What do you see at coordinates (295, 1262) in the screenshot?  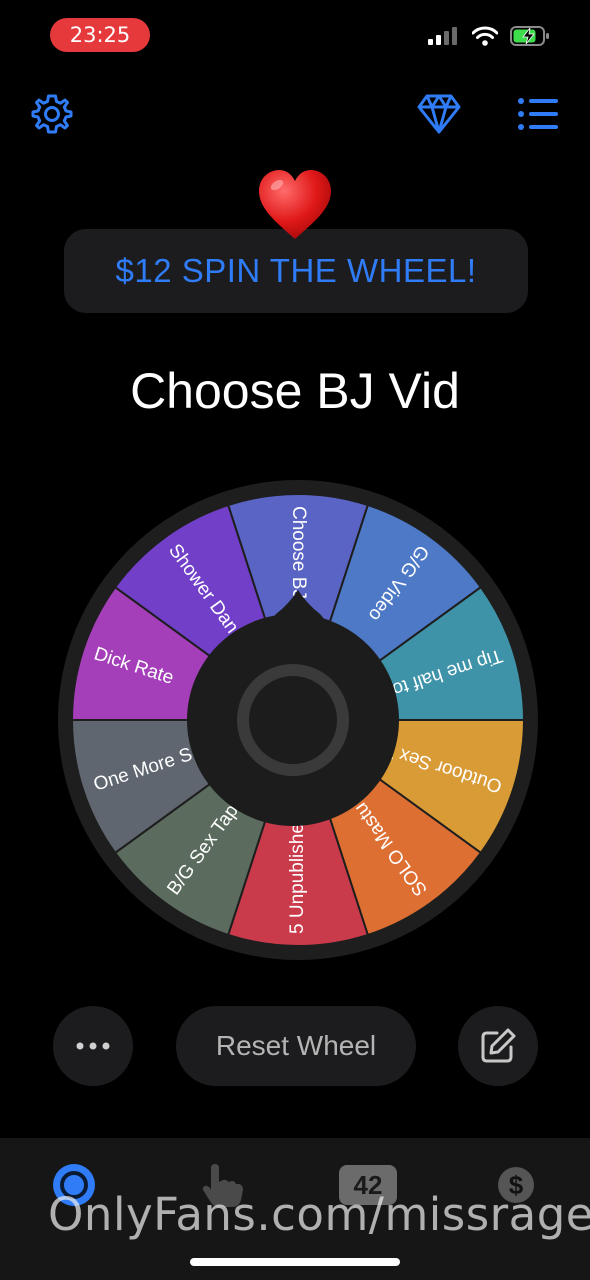 I see `home-indicator` at bounding box center [295, 1262].